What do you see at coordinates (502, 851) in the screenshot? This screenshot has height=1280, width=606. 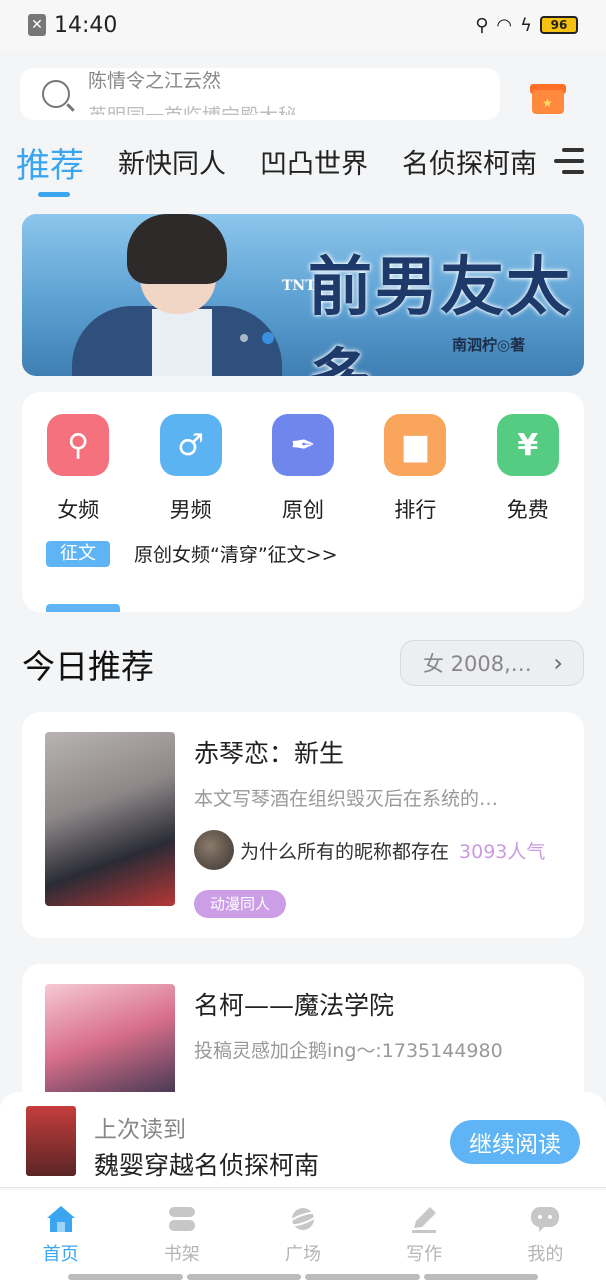 I see `popularity-count: 3093人气` at bounding box center [502, 851].